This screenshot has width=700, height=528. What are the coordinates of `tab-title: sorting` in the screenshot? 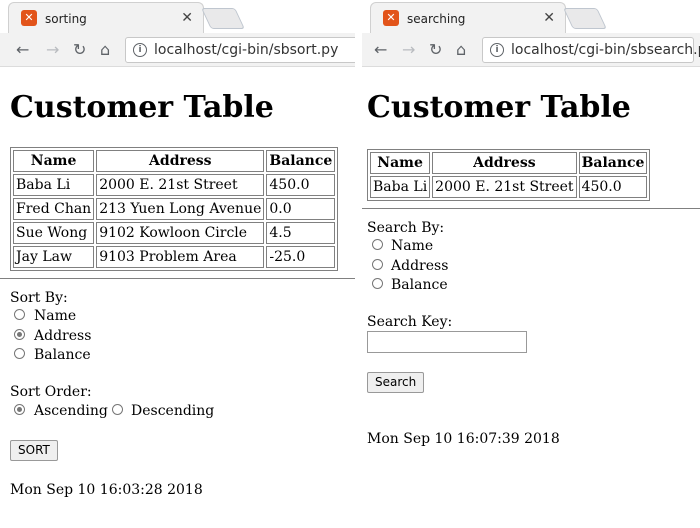 It's located at (66, 19).